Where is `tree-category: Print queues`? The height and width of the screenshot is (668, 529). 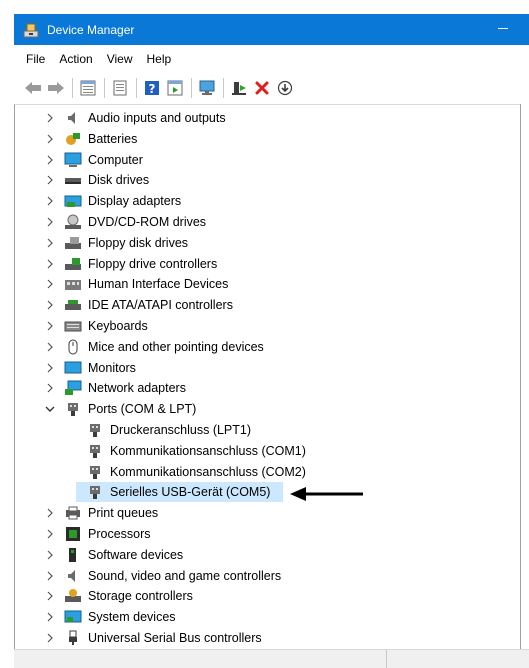 tree-category: Print queues is located at coordinates (111, 513).